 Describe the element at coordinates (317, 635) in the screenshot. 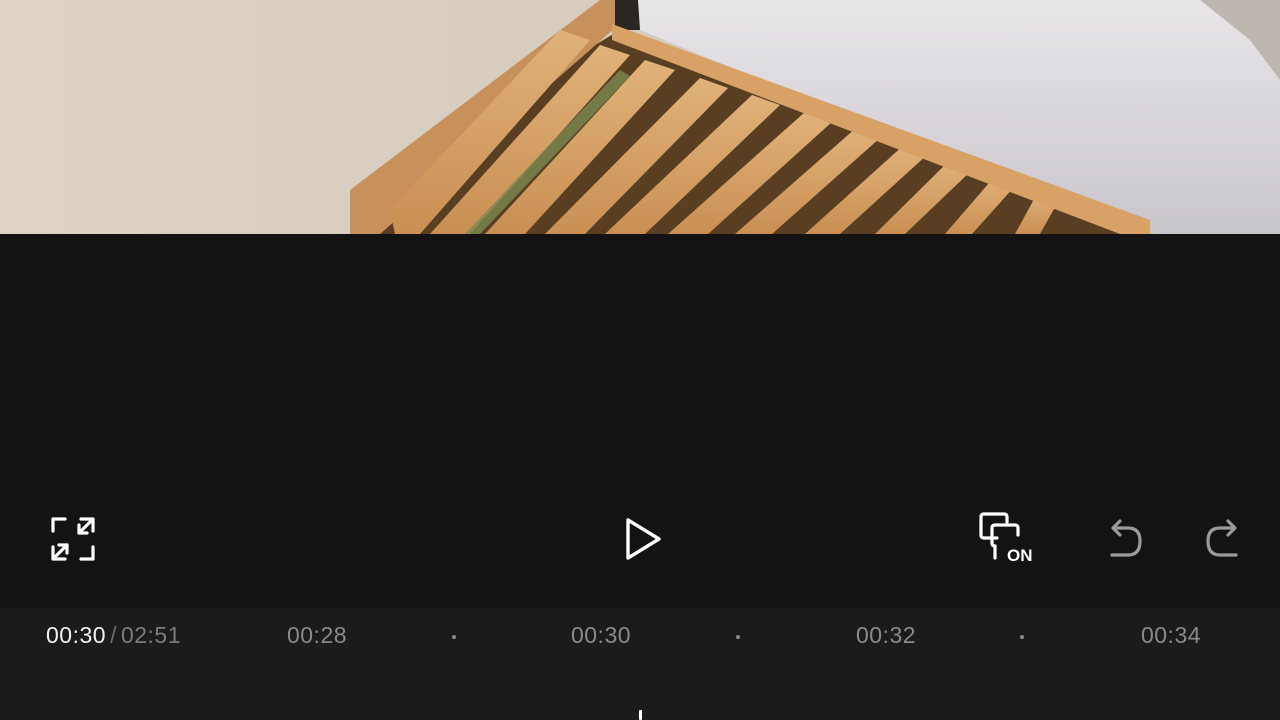

I see `ruler-label: 00:28` at that location.